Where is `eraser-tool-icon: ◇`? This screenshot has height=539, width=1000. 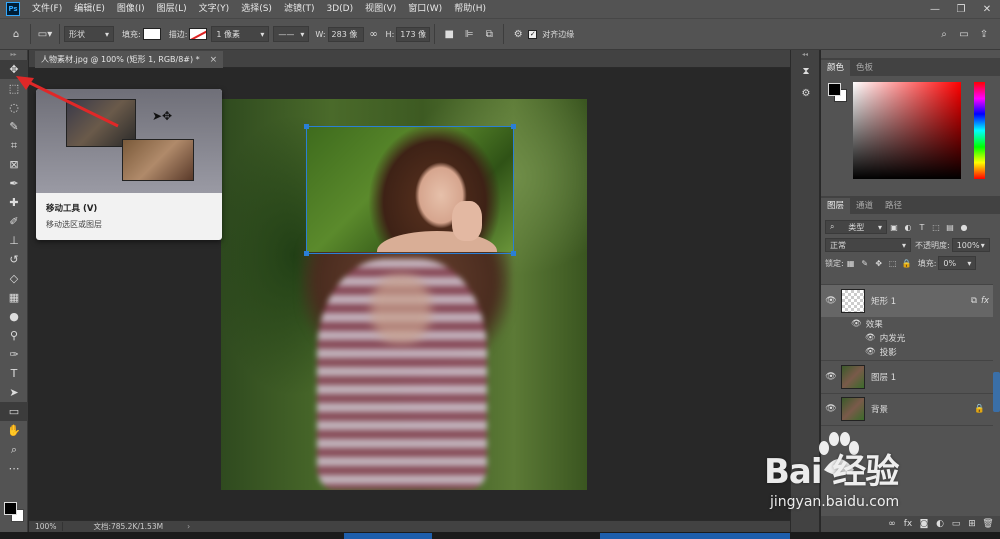
eraser-tool-icon: ◇ is located at coordinates (14, 278).